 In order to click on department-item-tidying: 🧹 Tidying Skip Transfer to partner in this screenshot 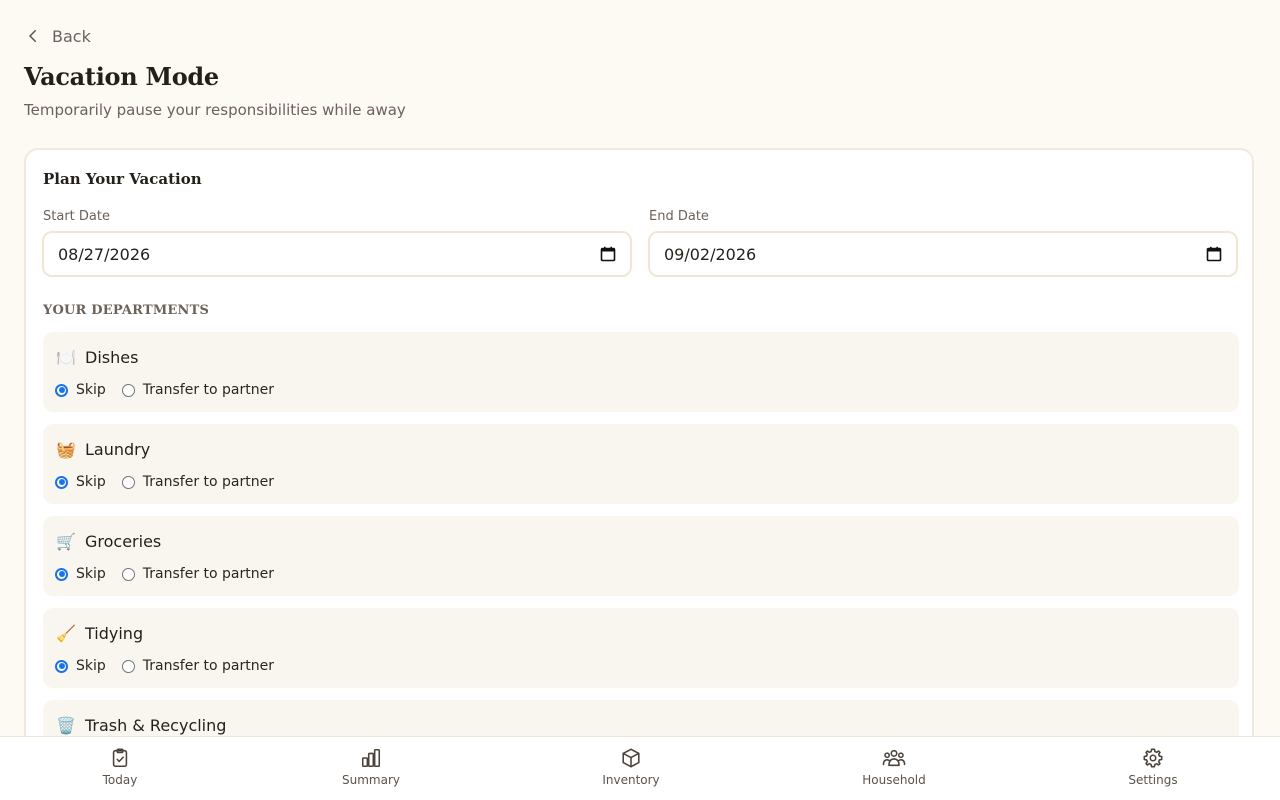, I will do `click(641, 648)`.